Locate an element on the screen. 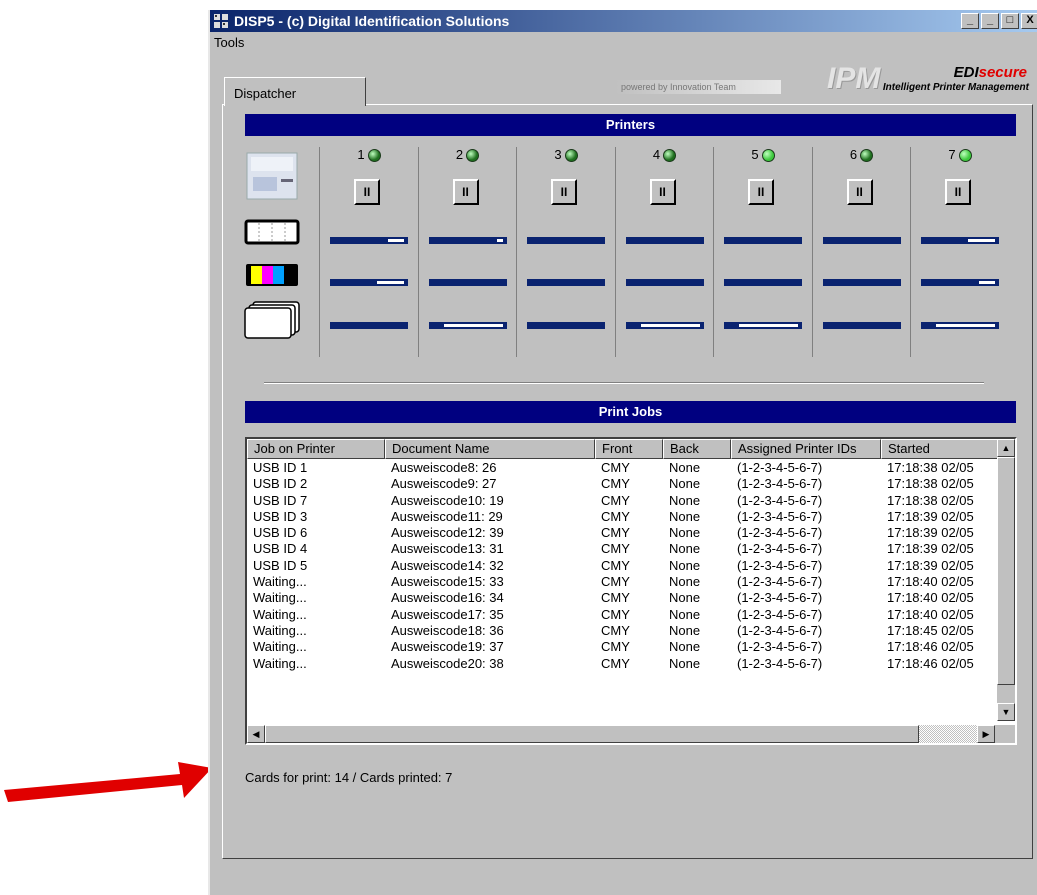 The height and width of the screenshot is (895, 1037). pause-button-printer-4: II is located at coordinates (662, 192).